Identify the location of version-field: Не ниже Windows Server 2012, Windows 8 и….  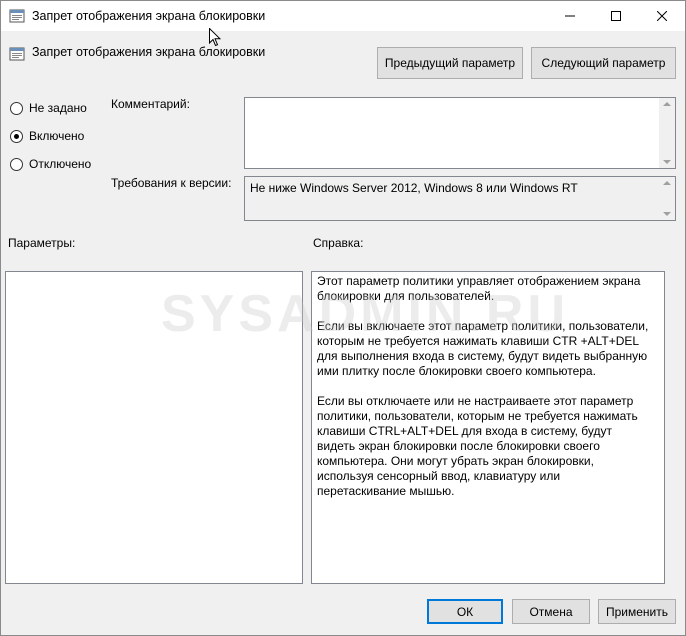
(460, 198).